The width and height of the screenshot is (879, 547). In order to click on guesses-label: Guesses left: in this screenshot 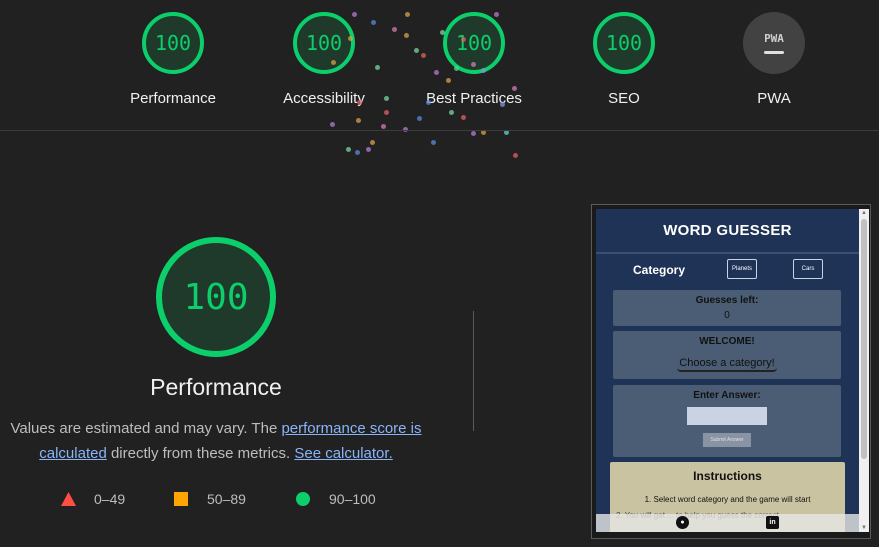, I will do `click(727, 300)`.